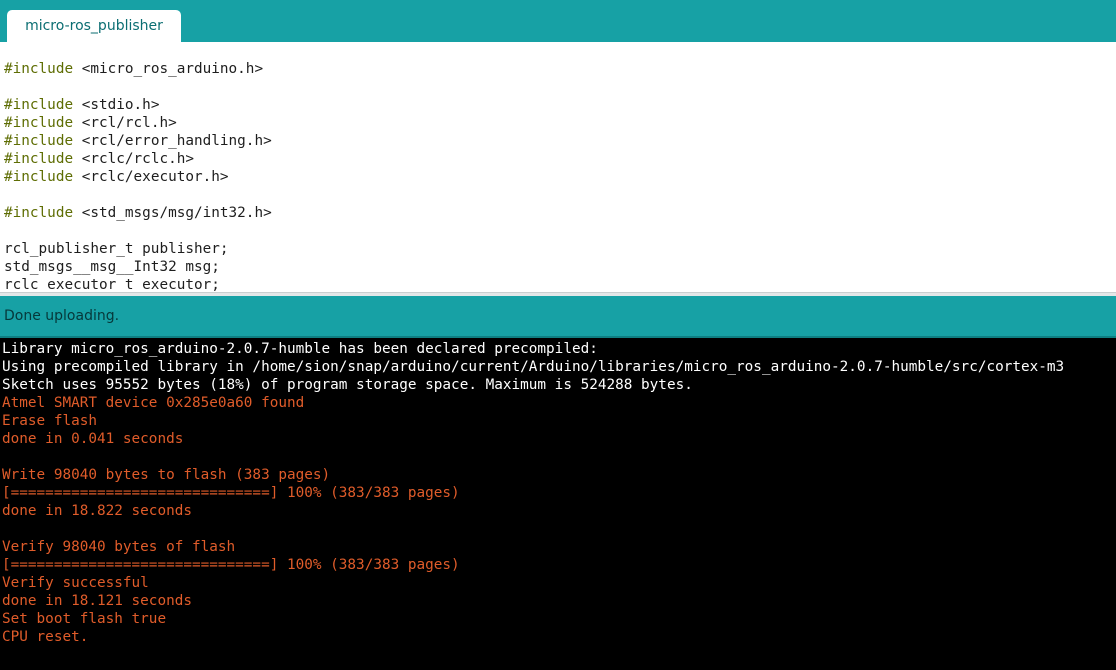  Describe the element at coordinates (125, 123) in the screenshot. I see `code-text: <rcl/rcl.h>` at that location.